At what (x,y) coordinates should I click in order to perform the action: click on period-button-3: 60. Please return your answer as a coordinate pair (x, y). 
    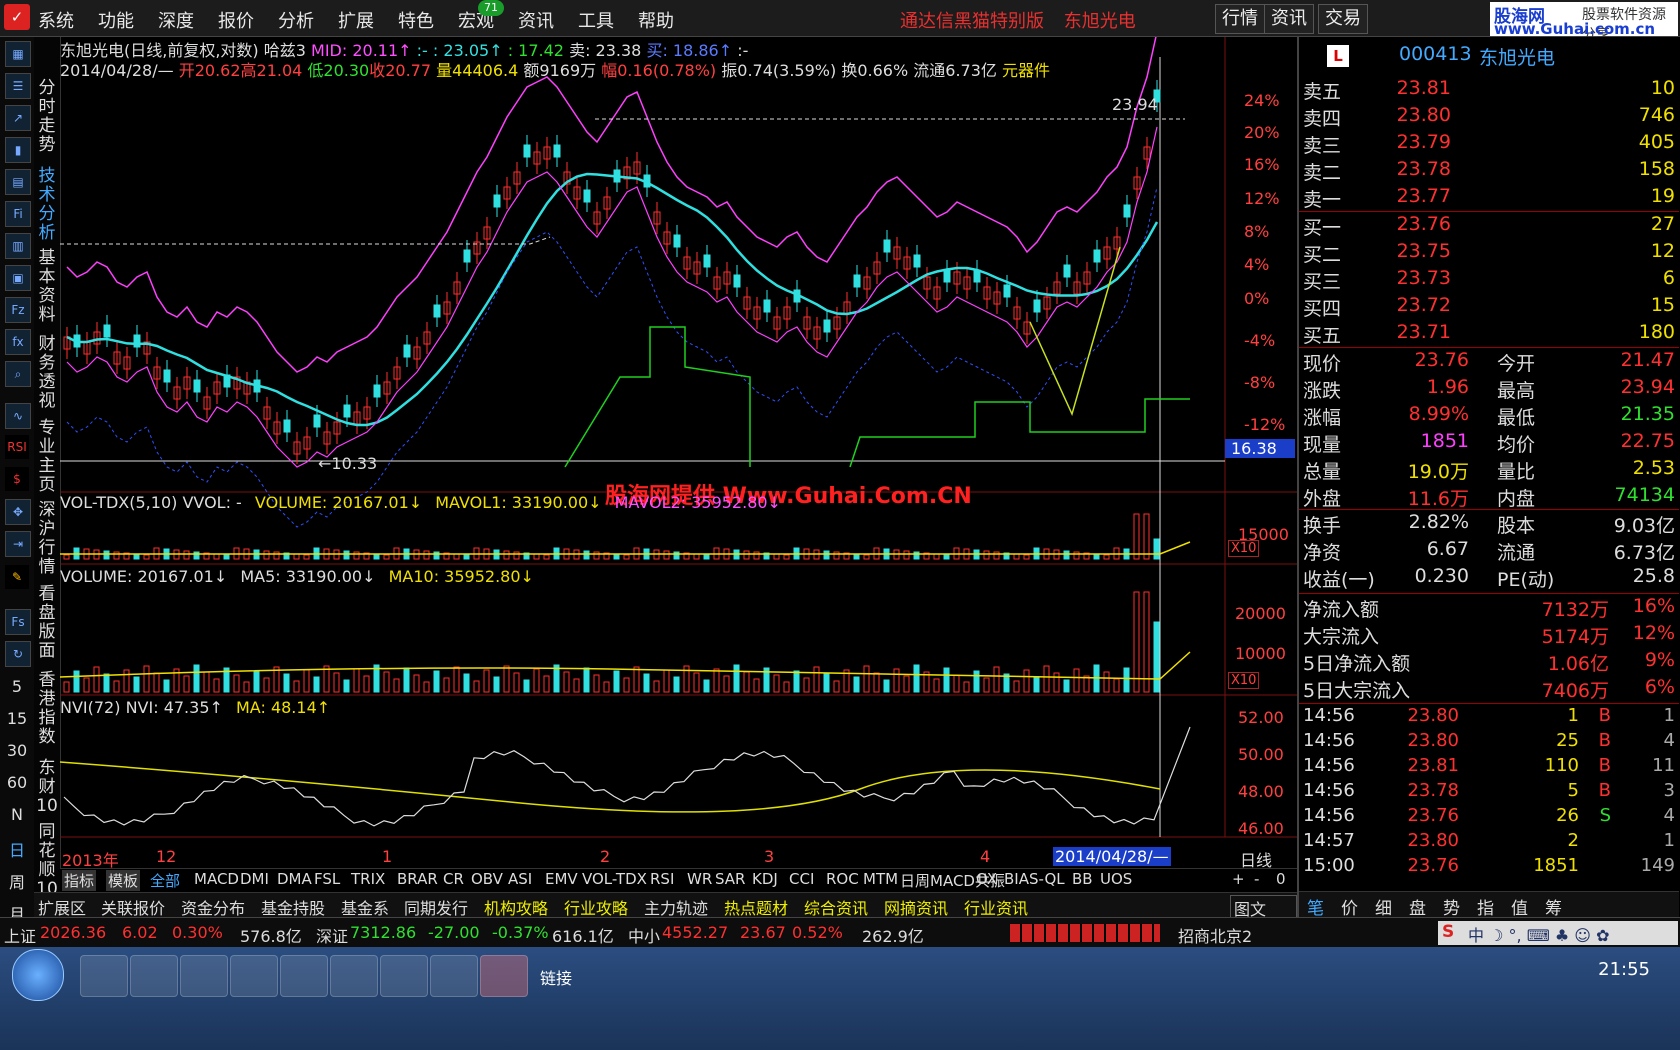
    Looking at the image, I should click on (17, 782).